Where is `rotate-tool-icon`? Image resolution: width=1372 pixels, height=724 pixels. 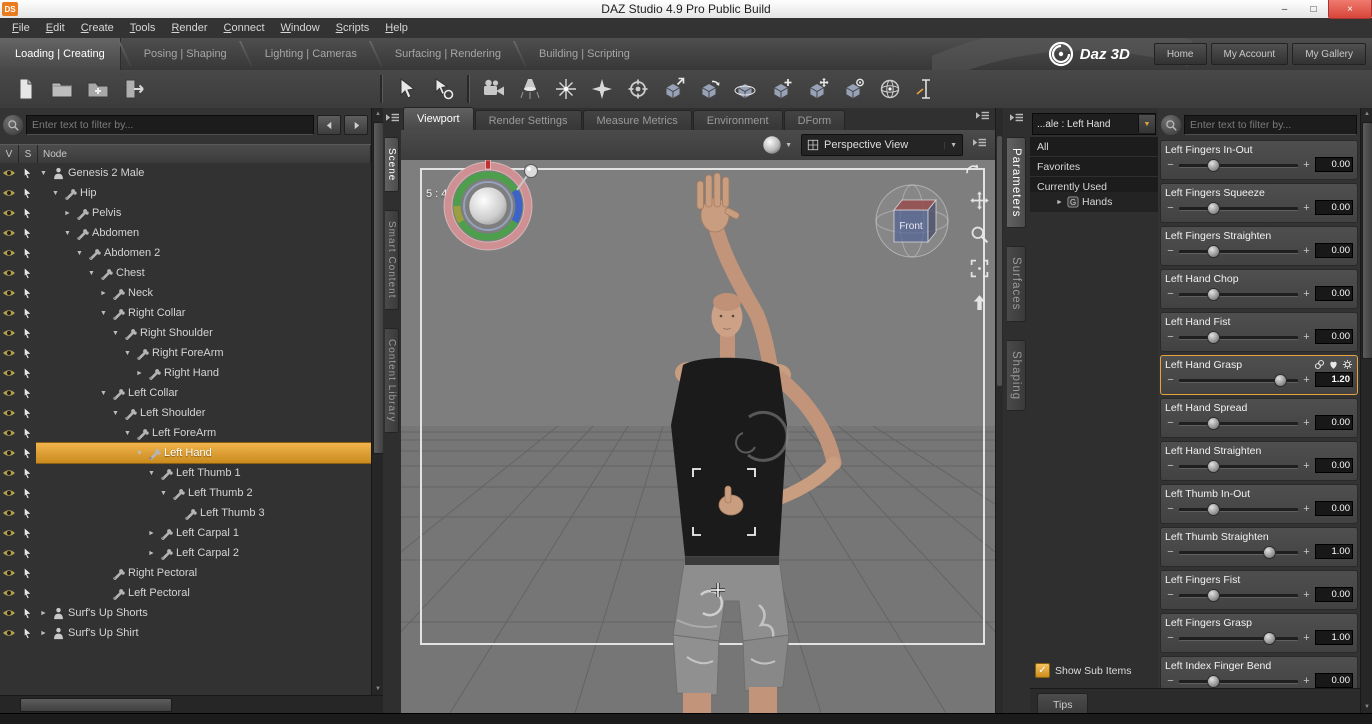
rotate-tool-icon is located at coordinates (710, 89).